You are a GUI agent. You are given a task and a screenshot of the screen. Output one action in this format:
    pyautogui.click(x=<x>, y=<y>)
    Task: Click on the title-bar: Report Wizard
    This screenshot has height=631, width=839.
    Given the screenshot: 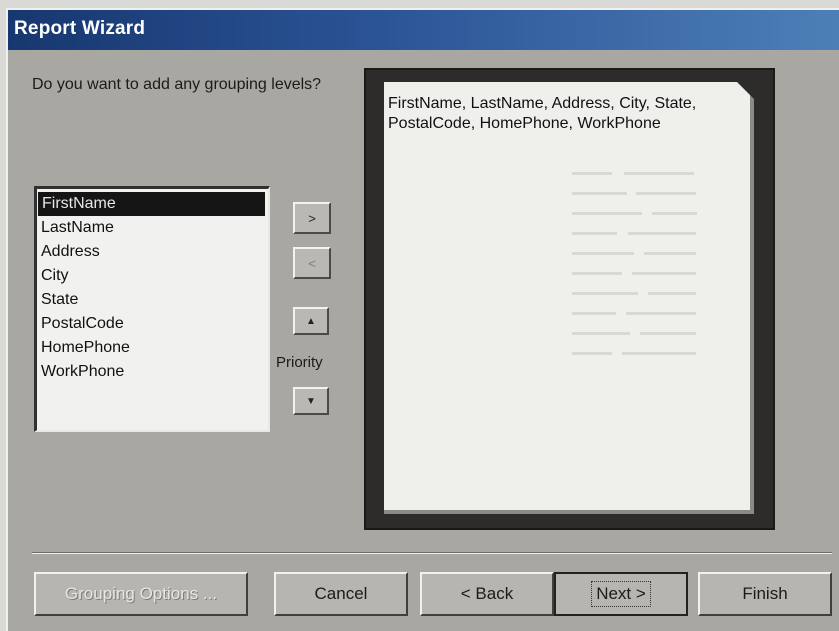 What is the action you would take?
    pyautogui.click(x=423, y=30)
    